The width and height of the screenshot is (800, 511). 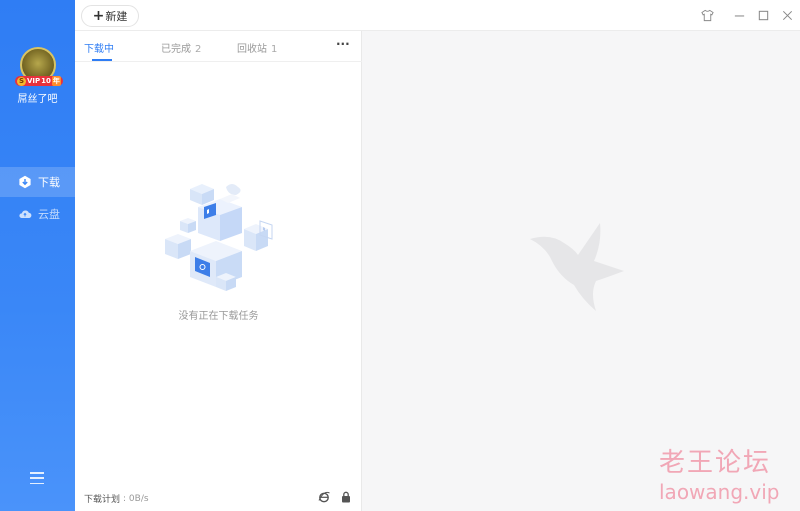 I want to click on username: 屌丝了吧, so click(x=37, y=97).